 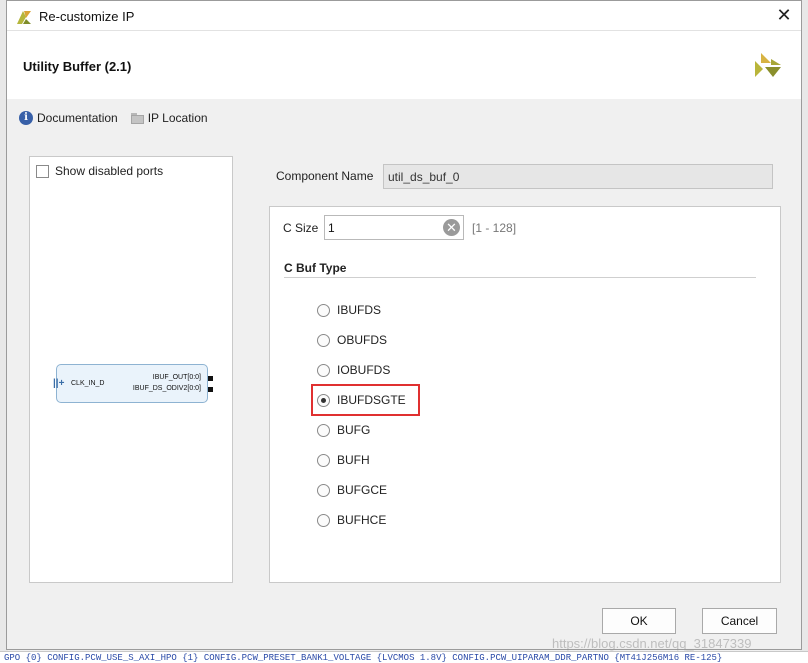 I want to click on radio-bufhce: BUFHCE, so click(x=351, y=520).